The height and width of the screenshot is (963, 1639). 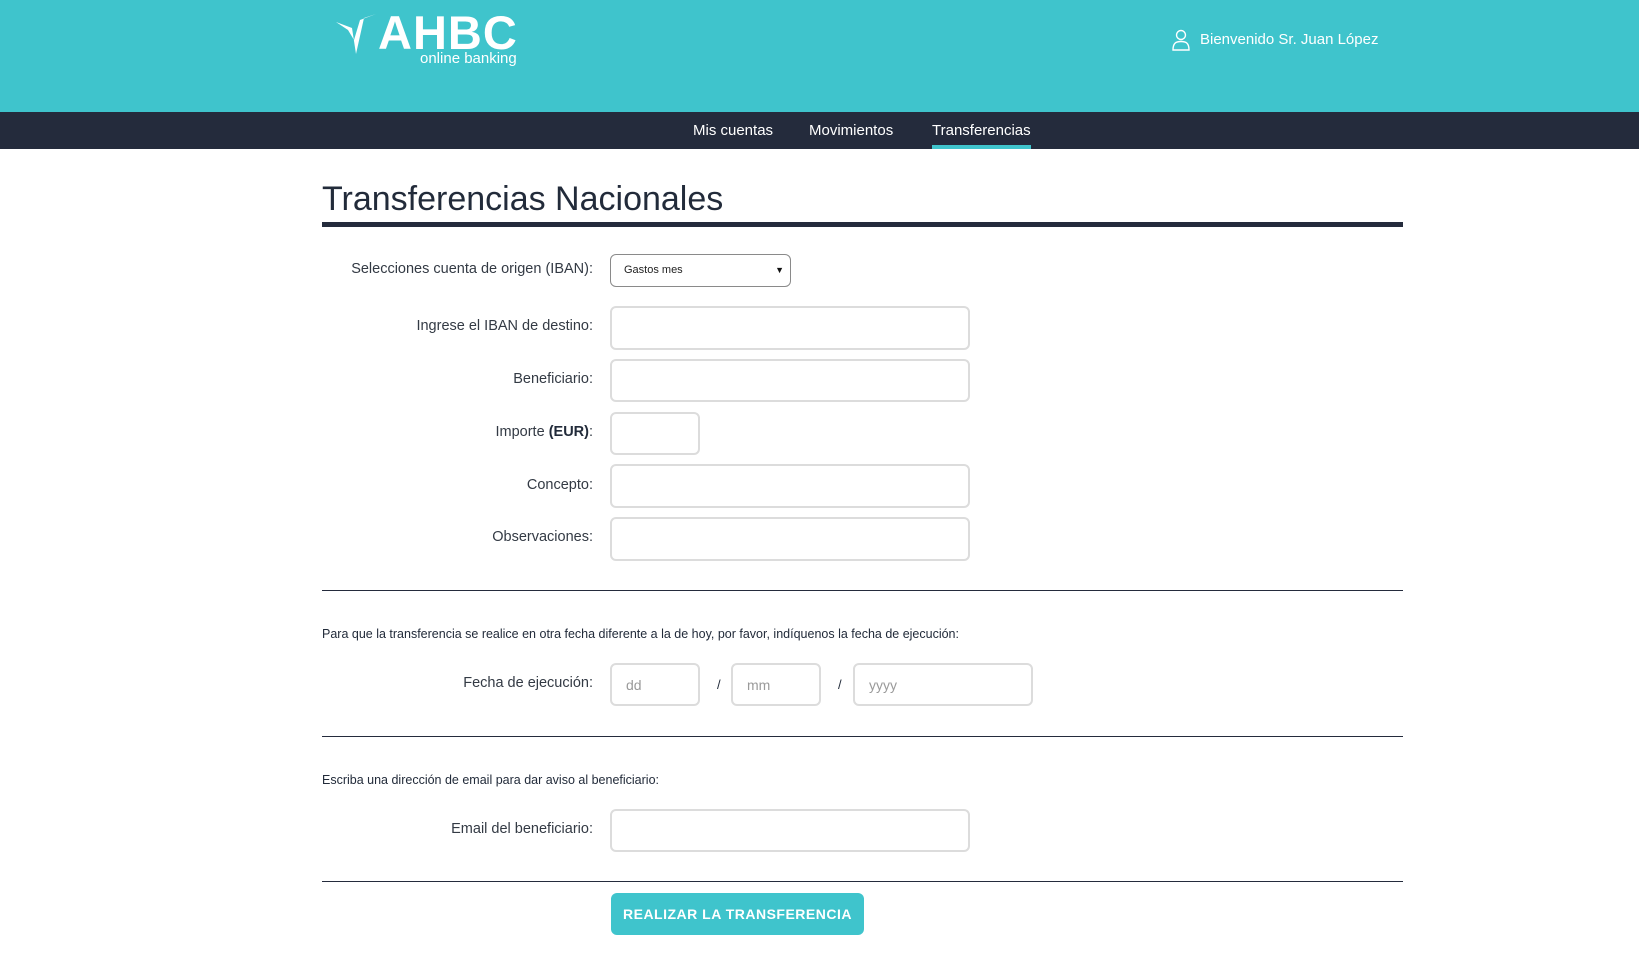 I want to click on amount-label-prefix: Importe, so click(x=520, y=432).